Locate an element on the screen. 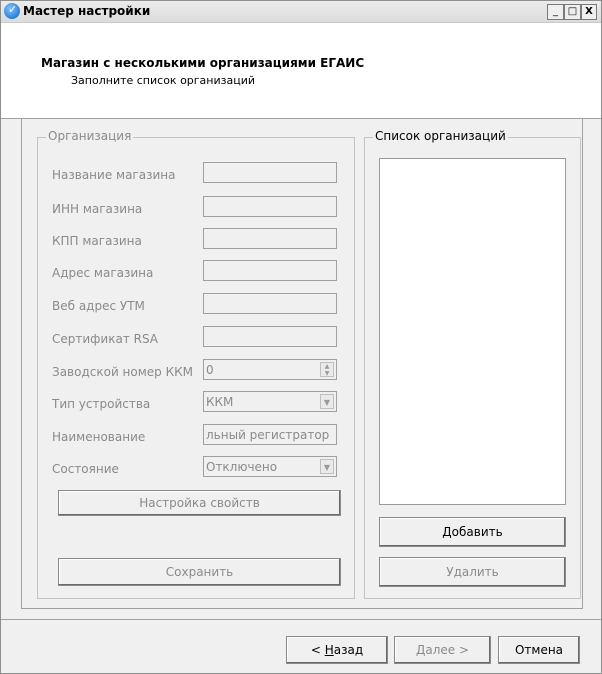  inn-field is located at coordinates (270, 206).